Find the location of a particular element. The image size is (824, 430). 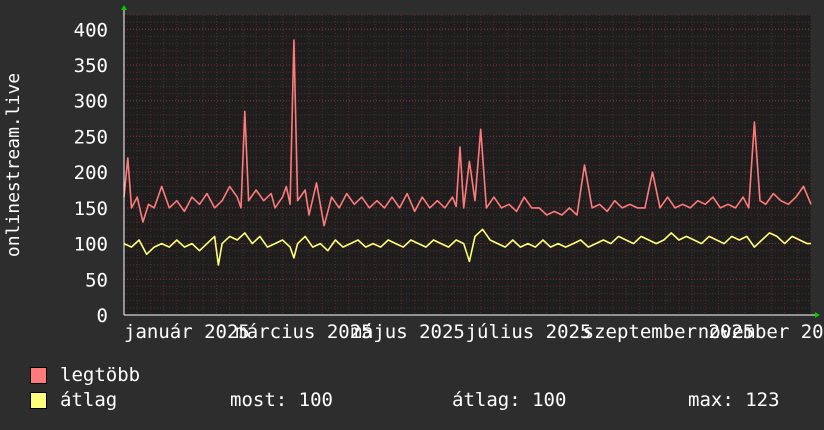

y-tick-label: 100 is located at coordinates (91, 245).